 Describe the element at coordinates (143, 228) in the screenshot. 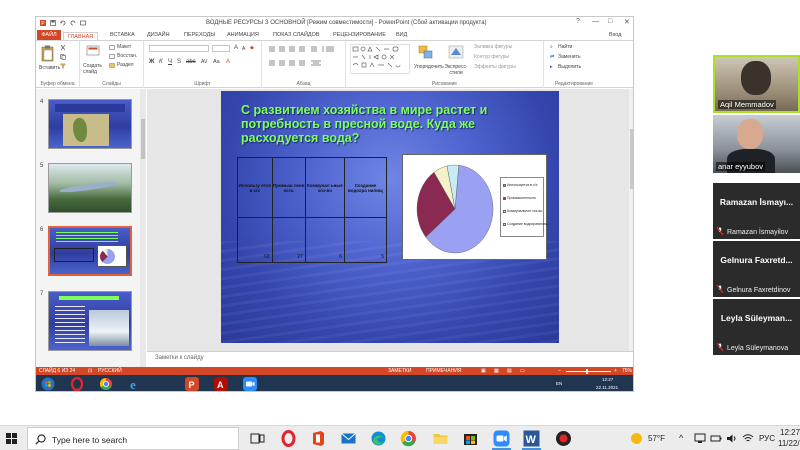

I see `thumbnails-scrollbar` at that location.